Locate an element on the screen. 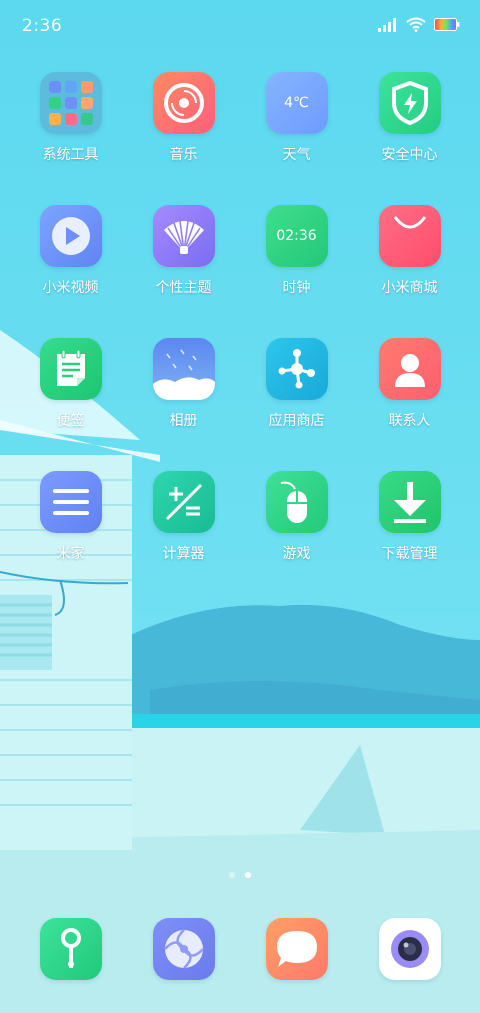 The image size is (480, 1013). video-play-icon is located at coordinates (70, 236).